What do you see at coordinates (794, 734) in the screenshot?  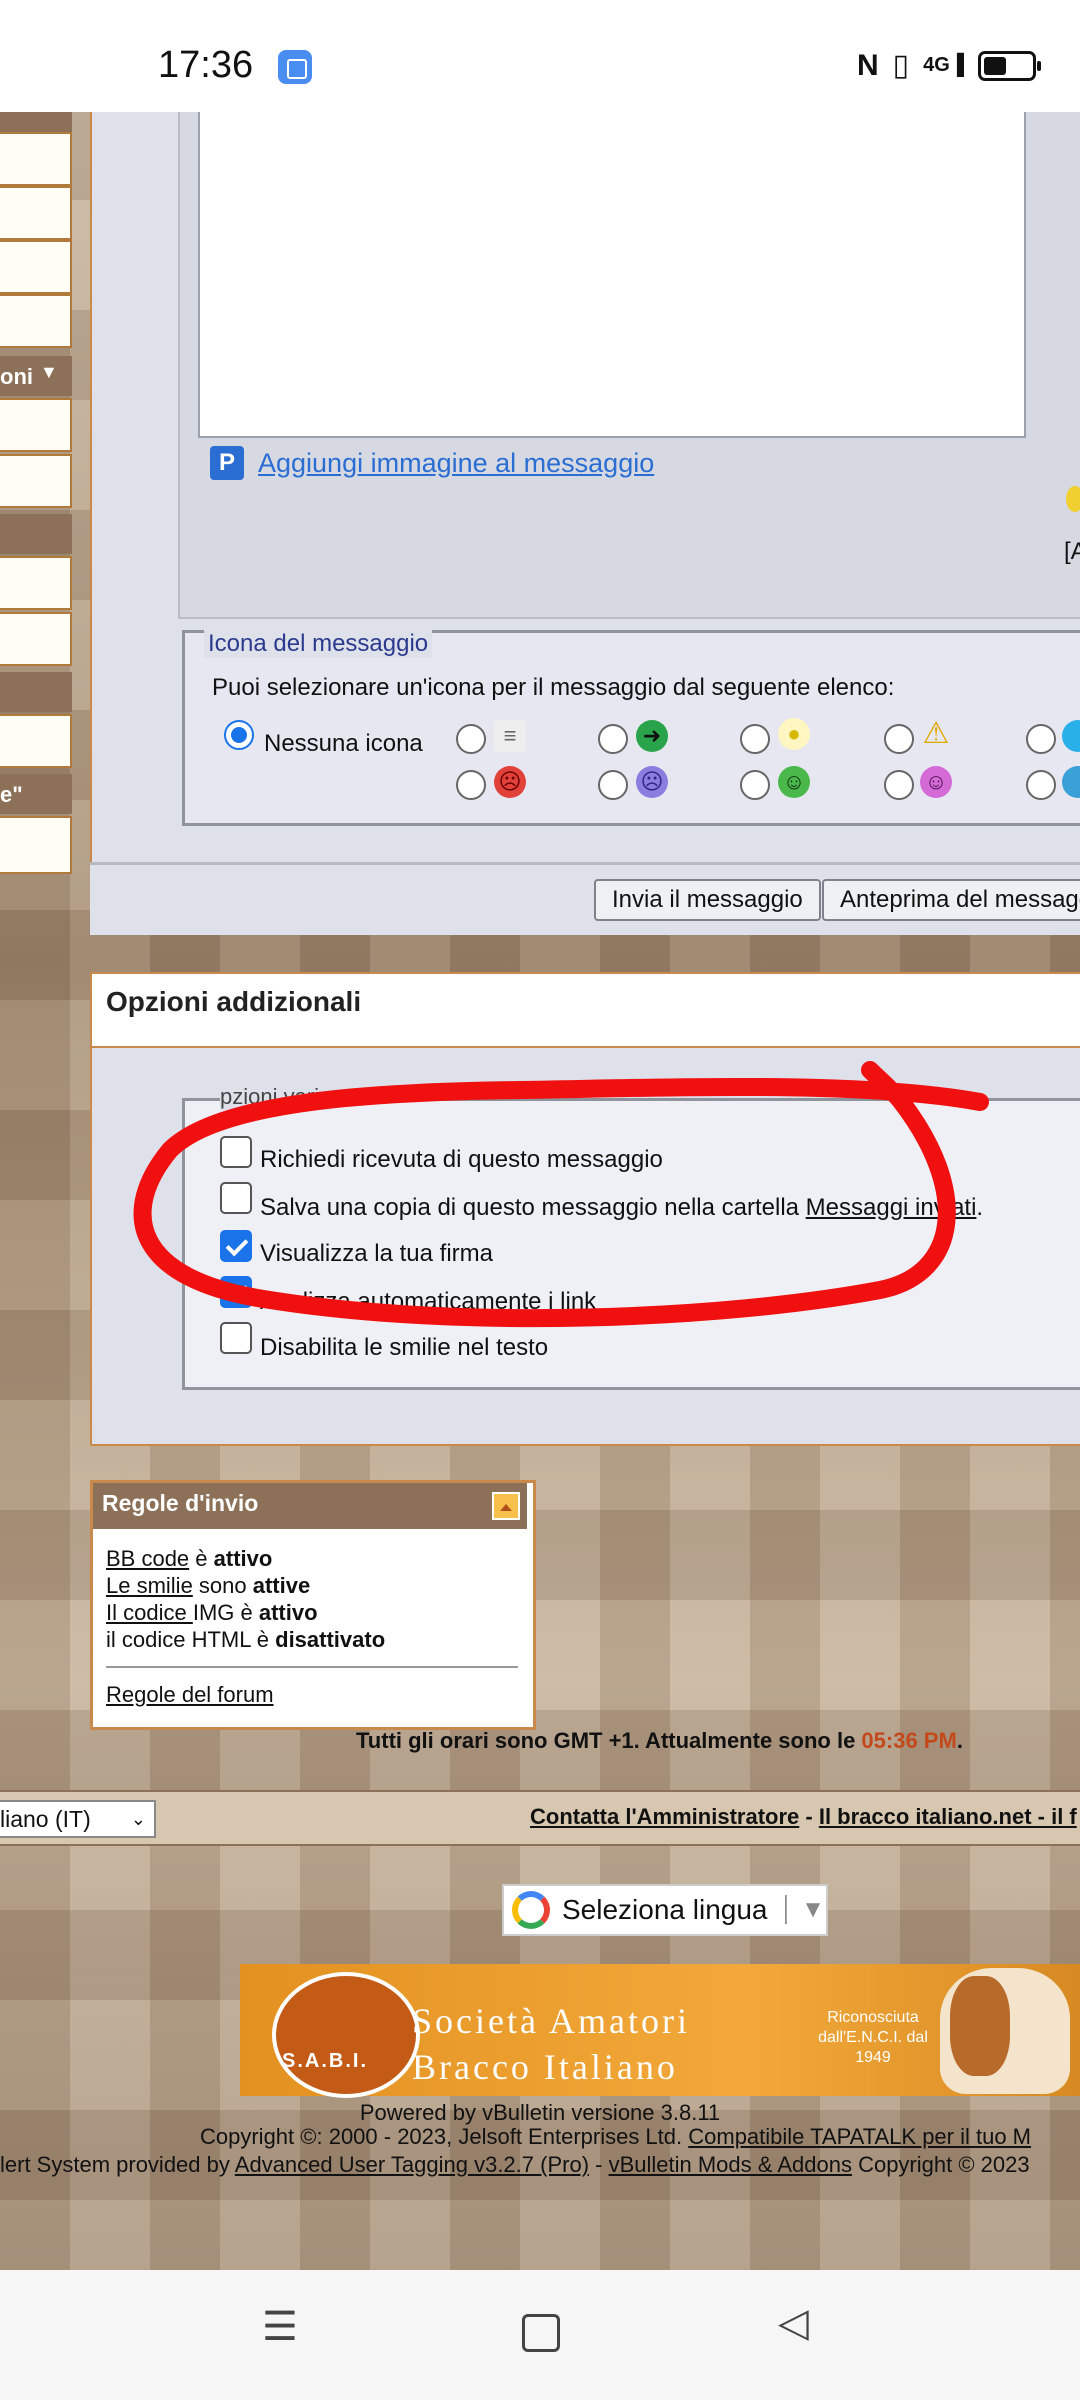 I see `lightbulb-icon: ●` at bounding box center [794, 734].